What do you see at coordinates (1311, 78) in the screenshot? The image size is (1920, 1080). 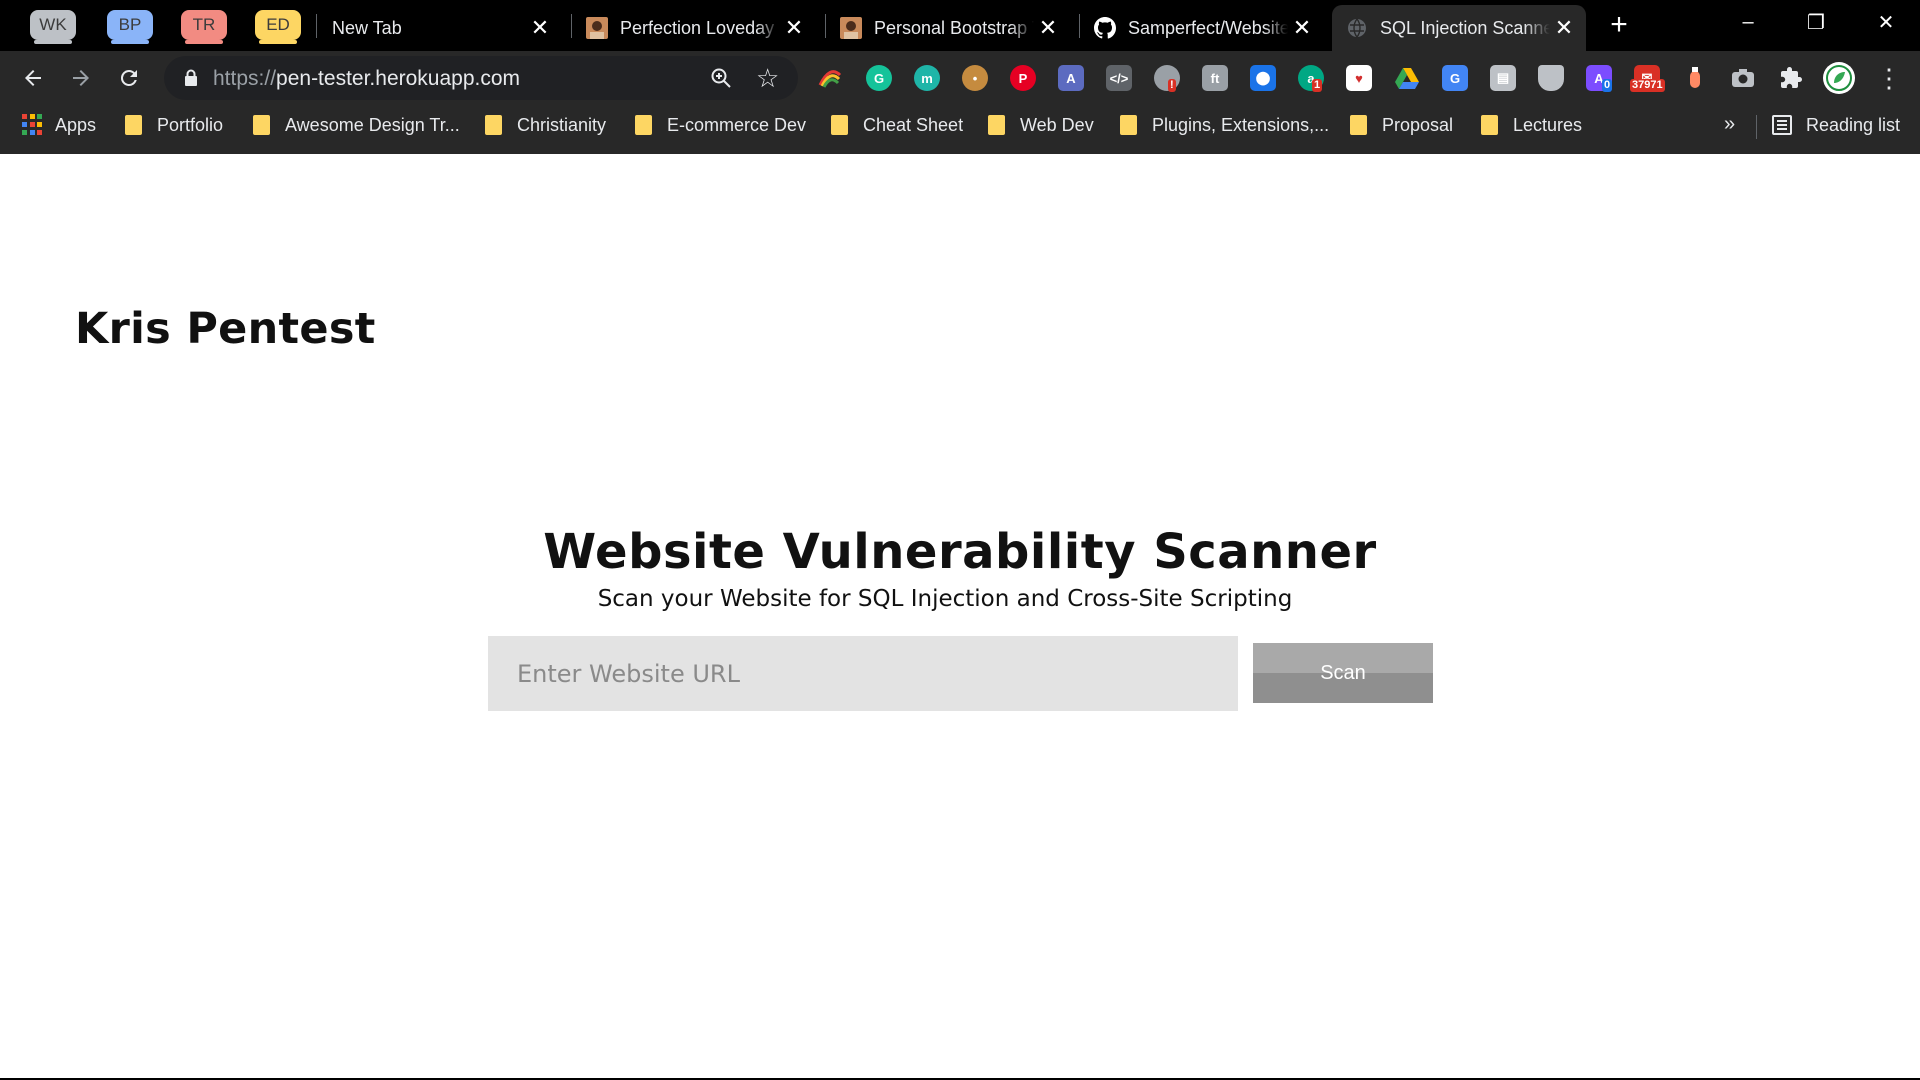 I see `grammar-extension-icon: a1` at bounding box center [1311, 78].